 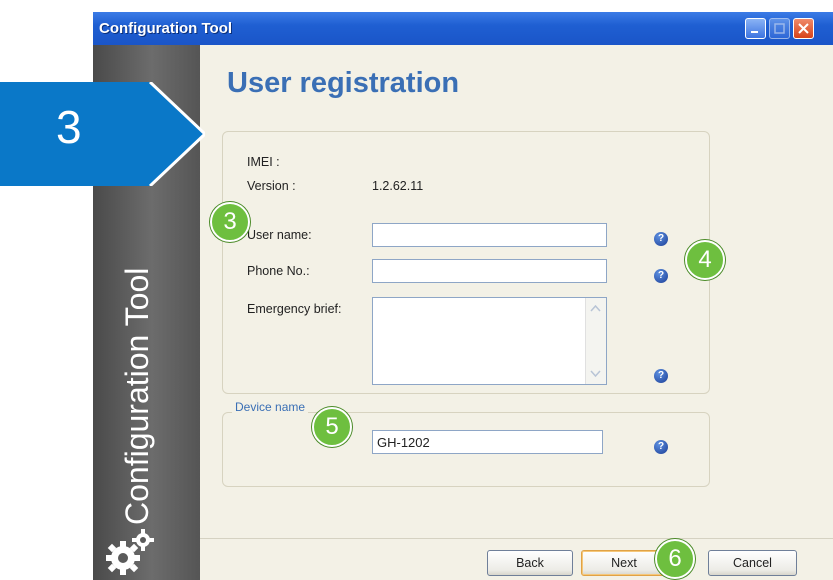 I want to click on close-button, so click(x=803, y=28).